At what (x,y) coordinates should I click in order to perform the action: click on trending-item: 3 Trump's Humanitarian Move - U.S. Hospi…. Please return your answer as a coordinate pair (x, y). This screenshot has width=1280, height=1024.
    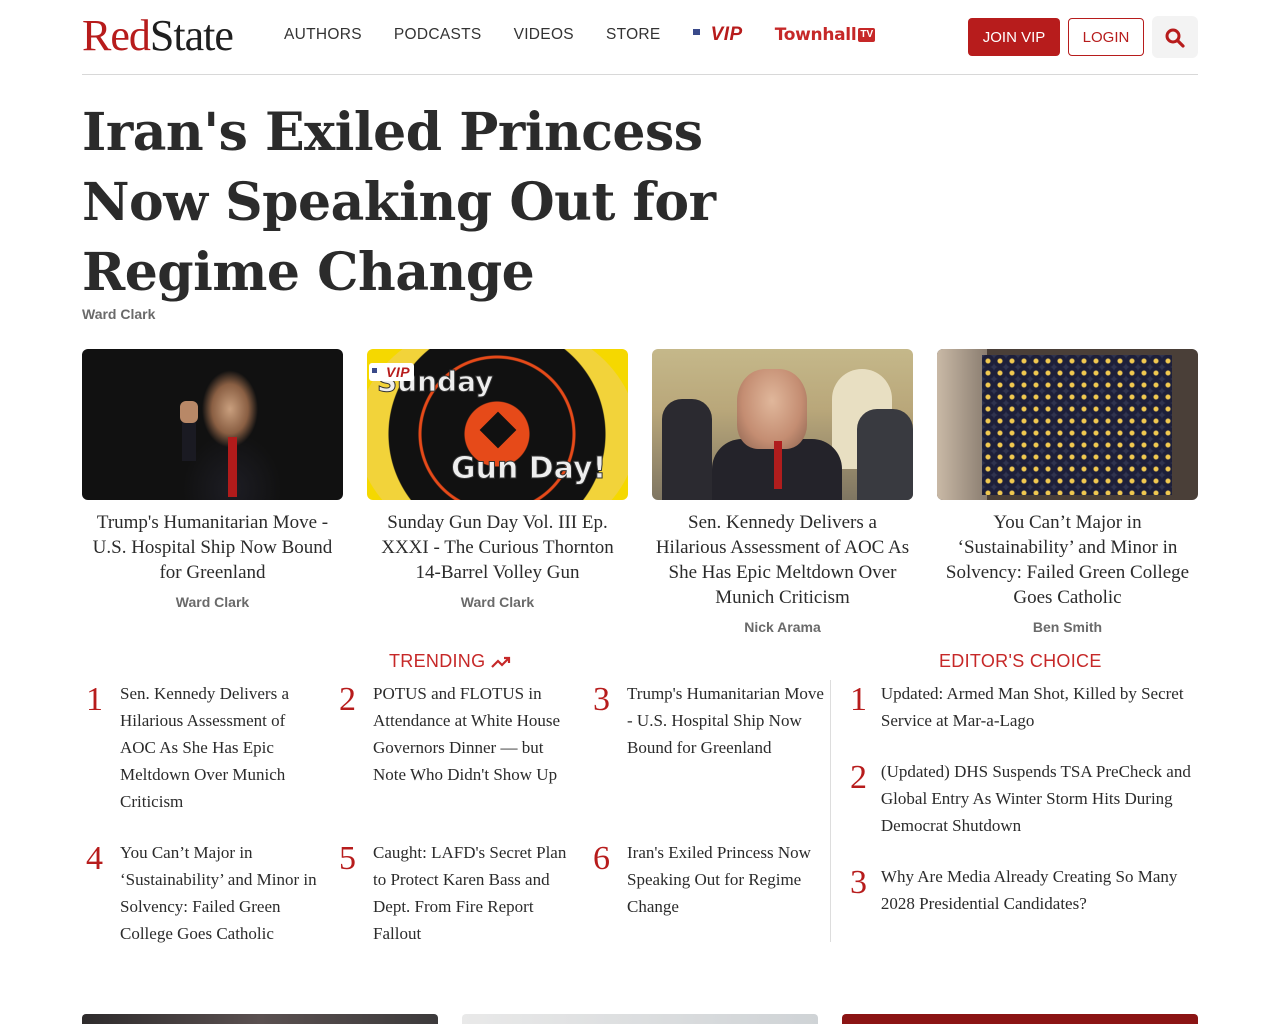
    Looking at the image, I should click on (709, 720).